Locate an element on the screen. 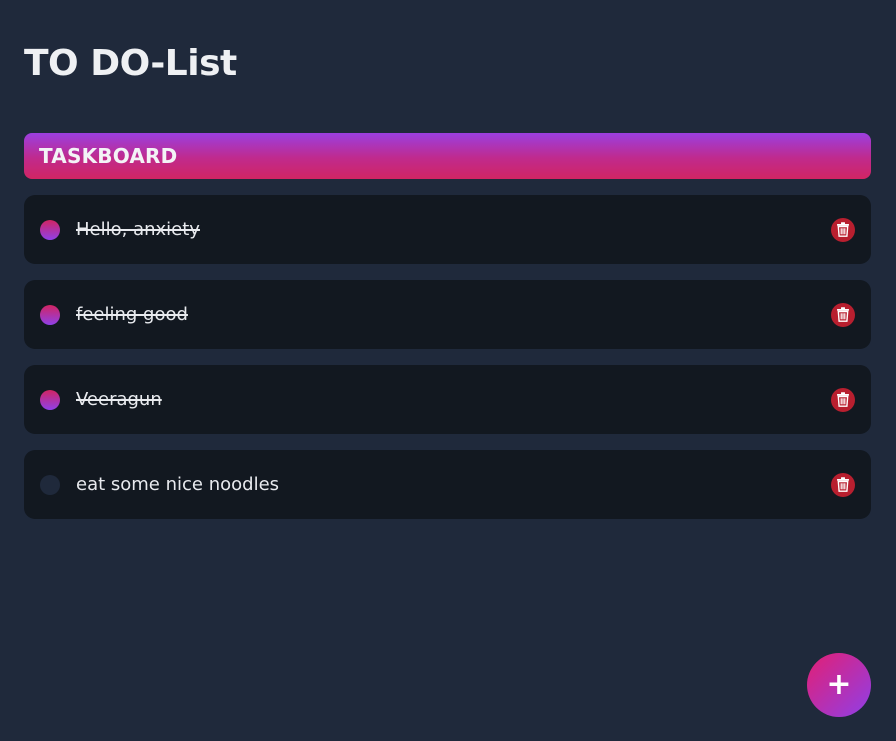 The width and height of the screenshot is (896, 741). add-task-button: + is located at coordinates (839, 685).